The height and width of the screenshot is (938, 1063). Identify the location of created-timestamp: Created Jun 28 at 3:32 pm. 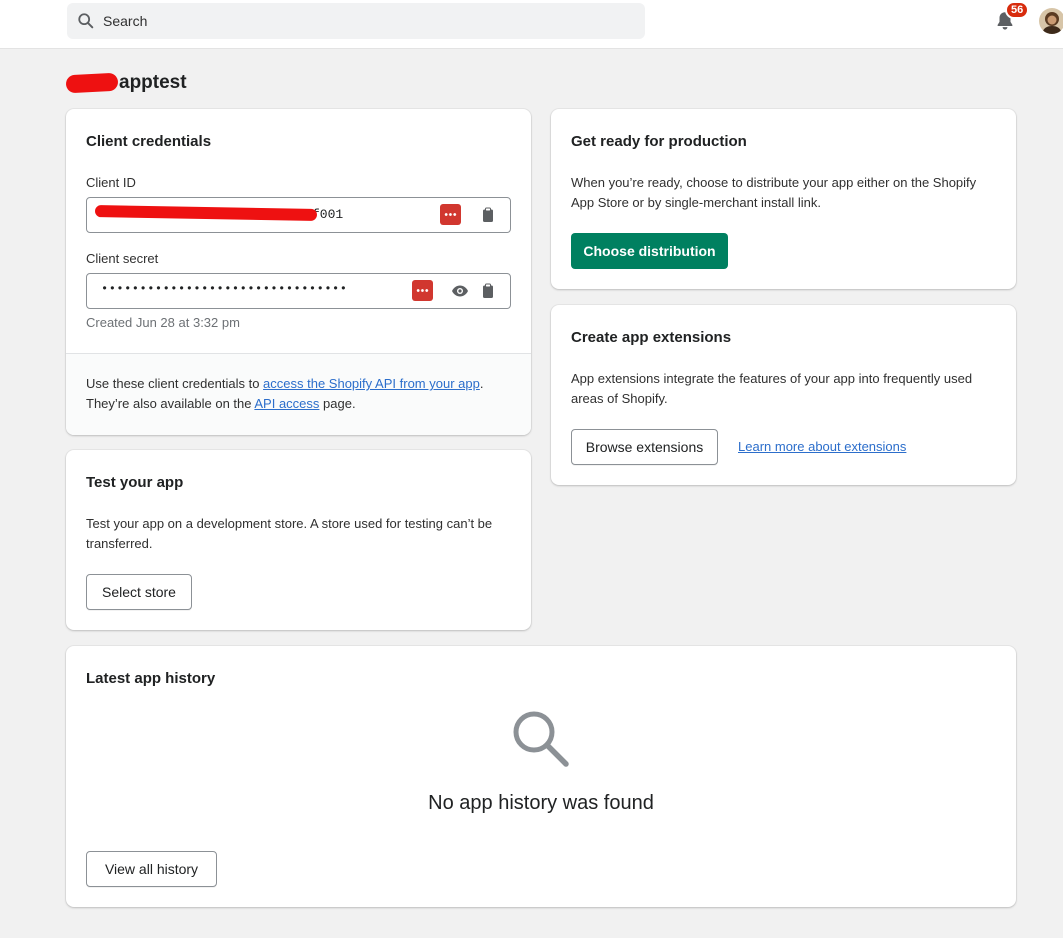
(163, 322).